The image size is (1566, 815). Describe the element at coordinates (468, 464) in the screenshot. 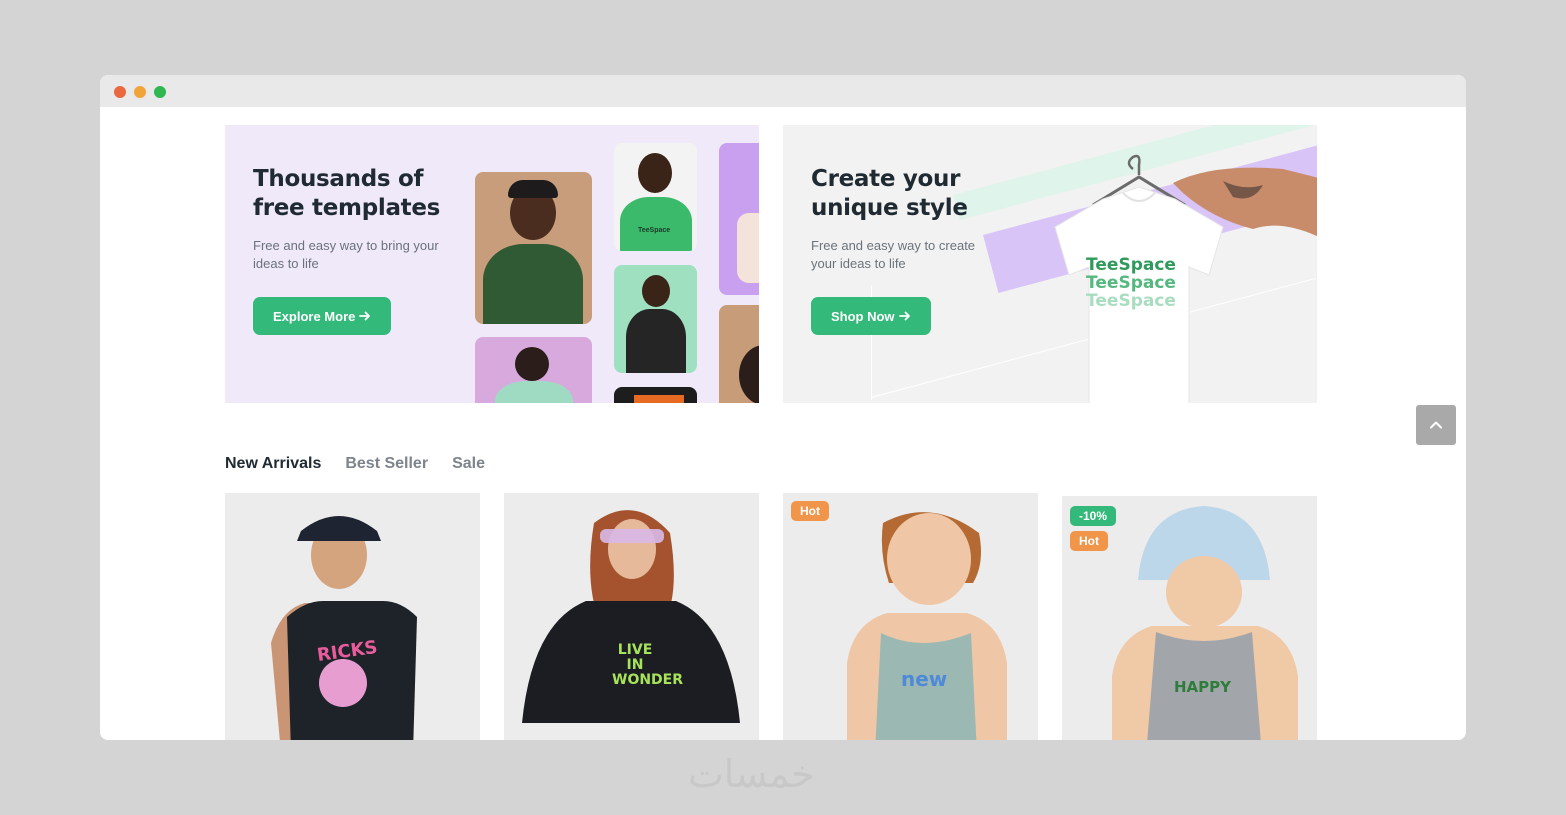

I see `tab-sale: Sale` at that location.